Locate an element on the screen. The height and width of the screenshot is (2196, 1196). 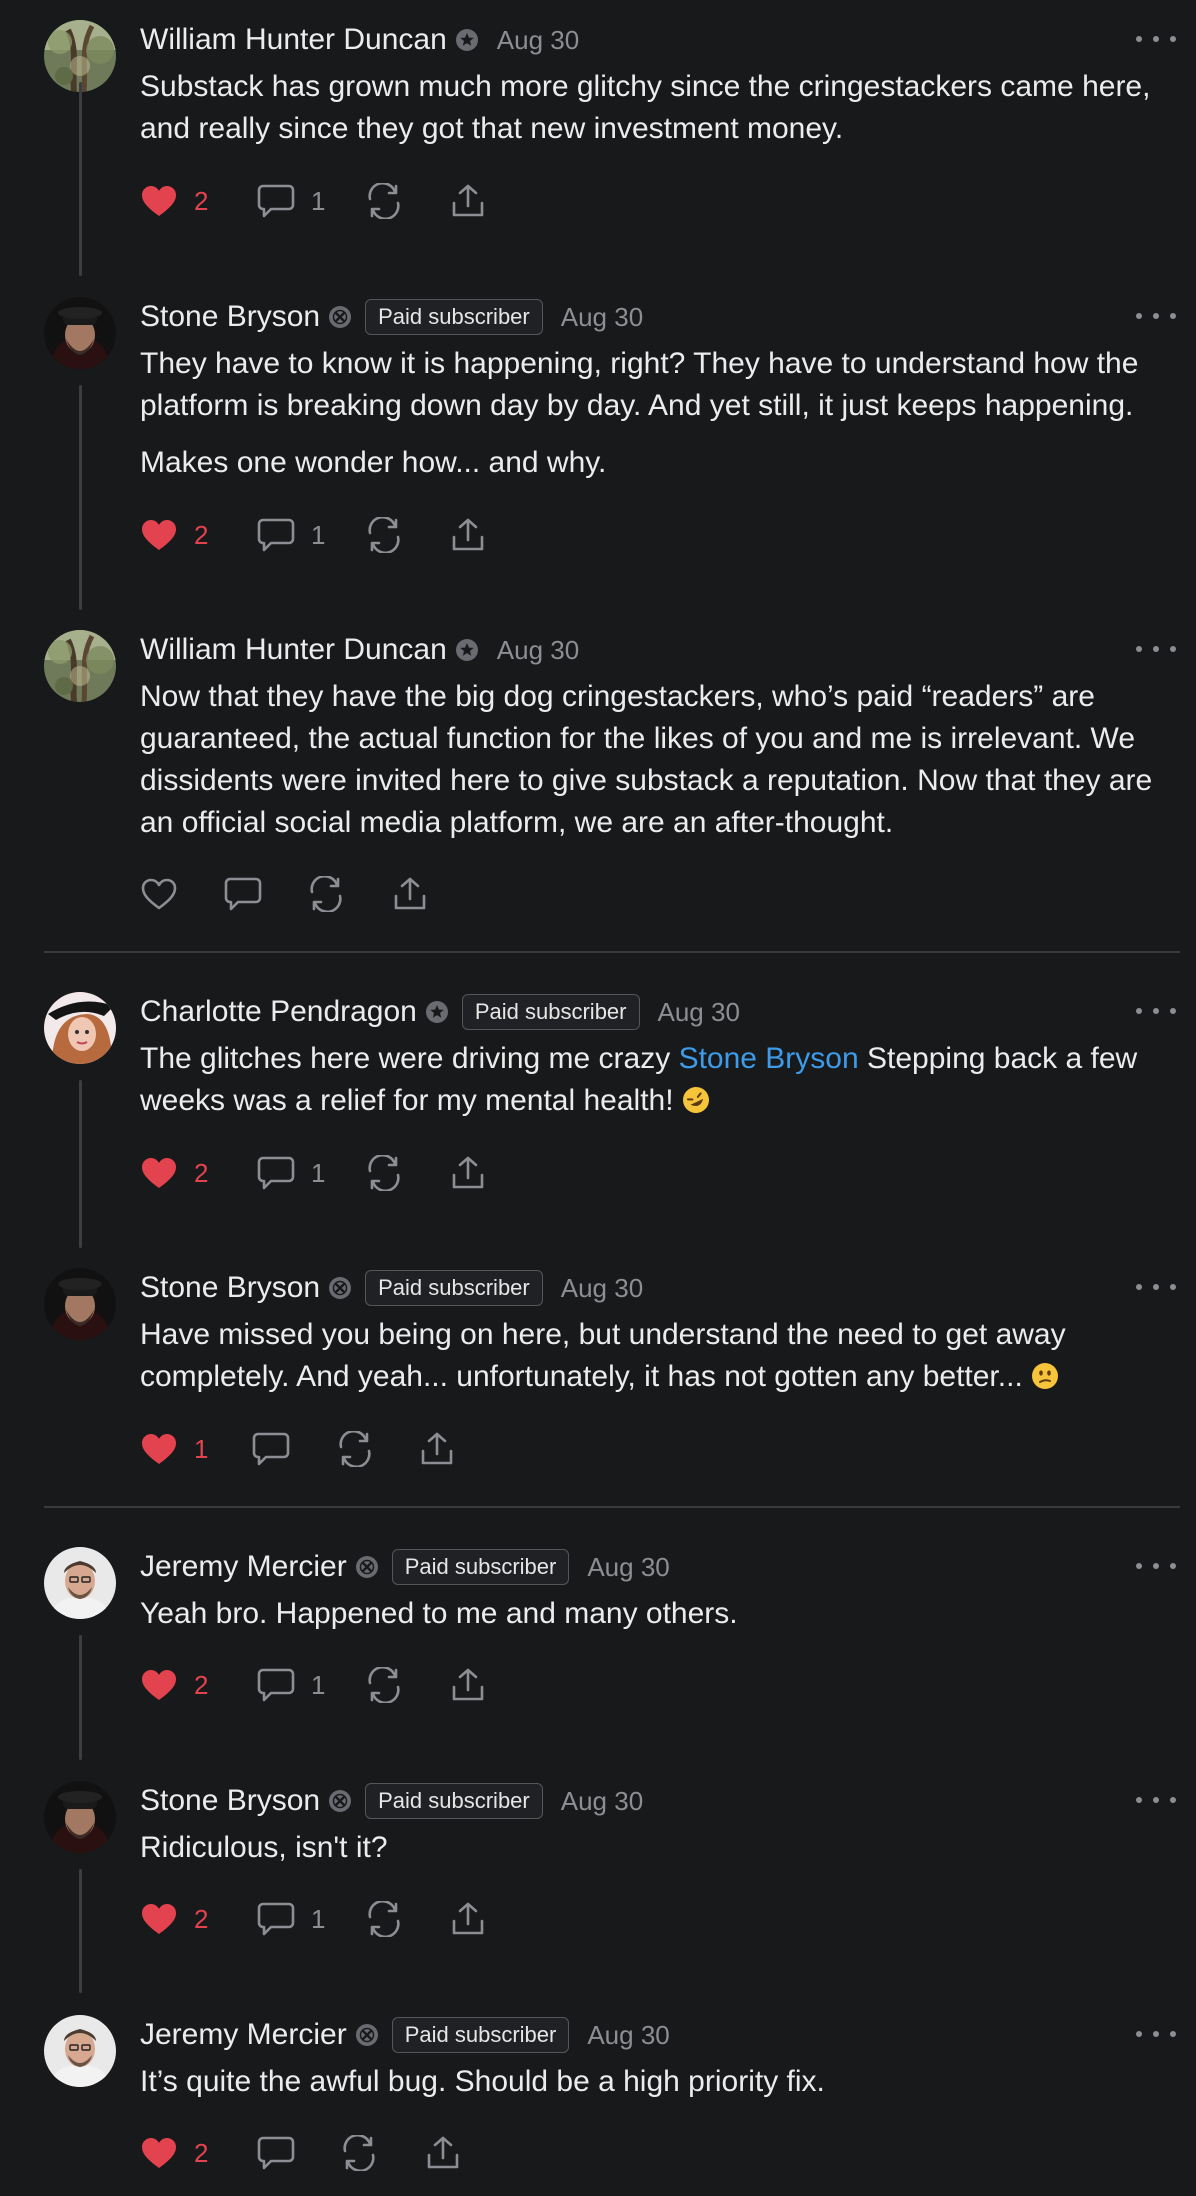
like-count: 2 is located at coordinates (201, 1684).